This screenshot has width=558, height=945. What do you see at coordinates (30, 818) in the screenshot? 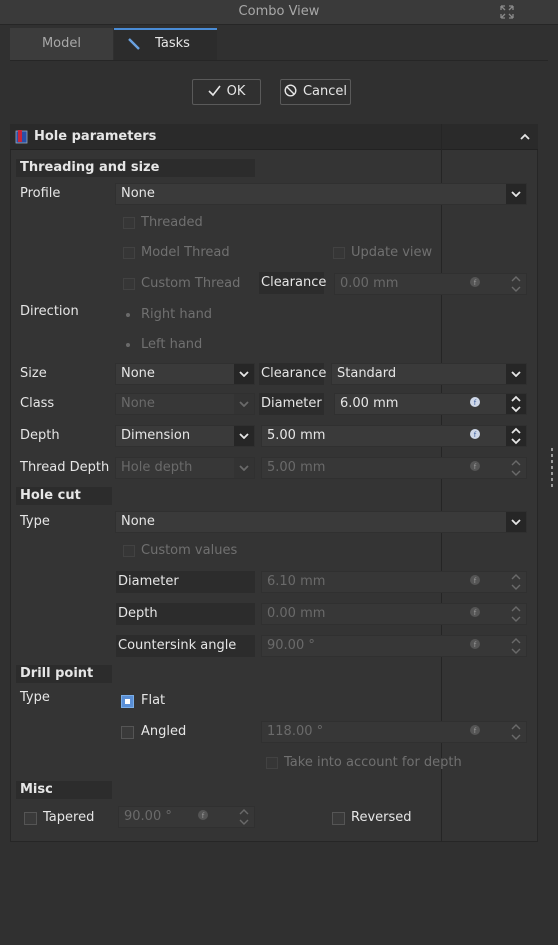
I see `tapered-checkbox` at bounding box center [30, 818].